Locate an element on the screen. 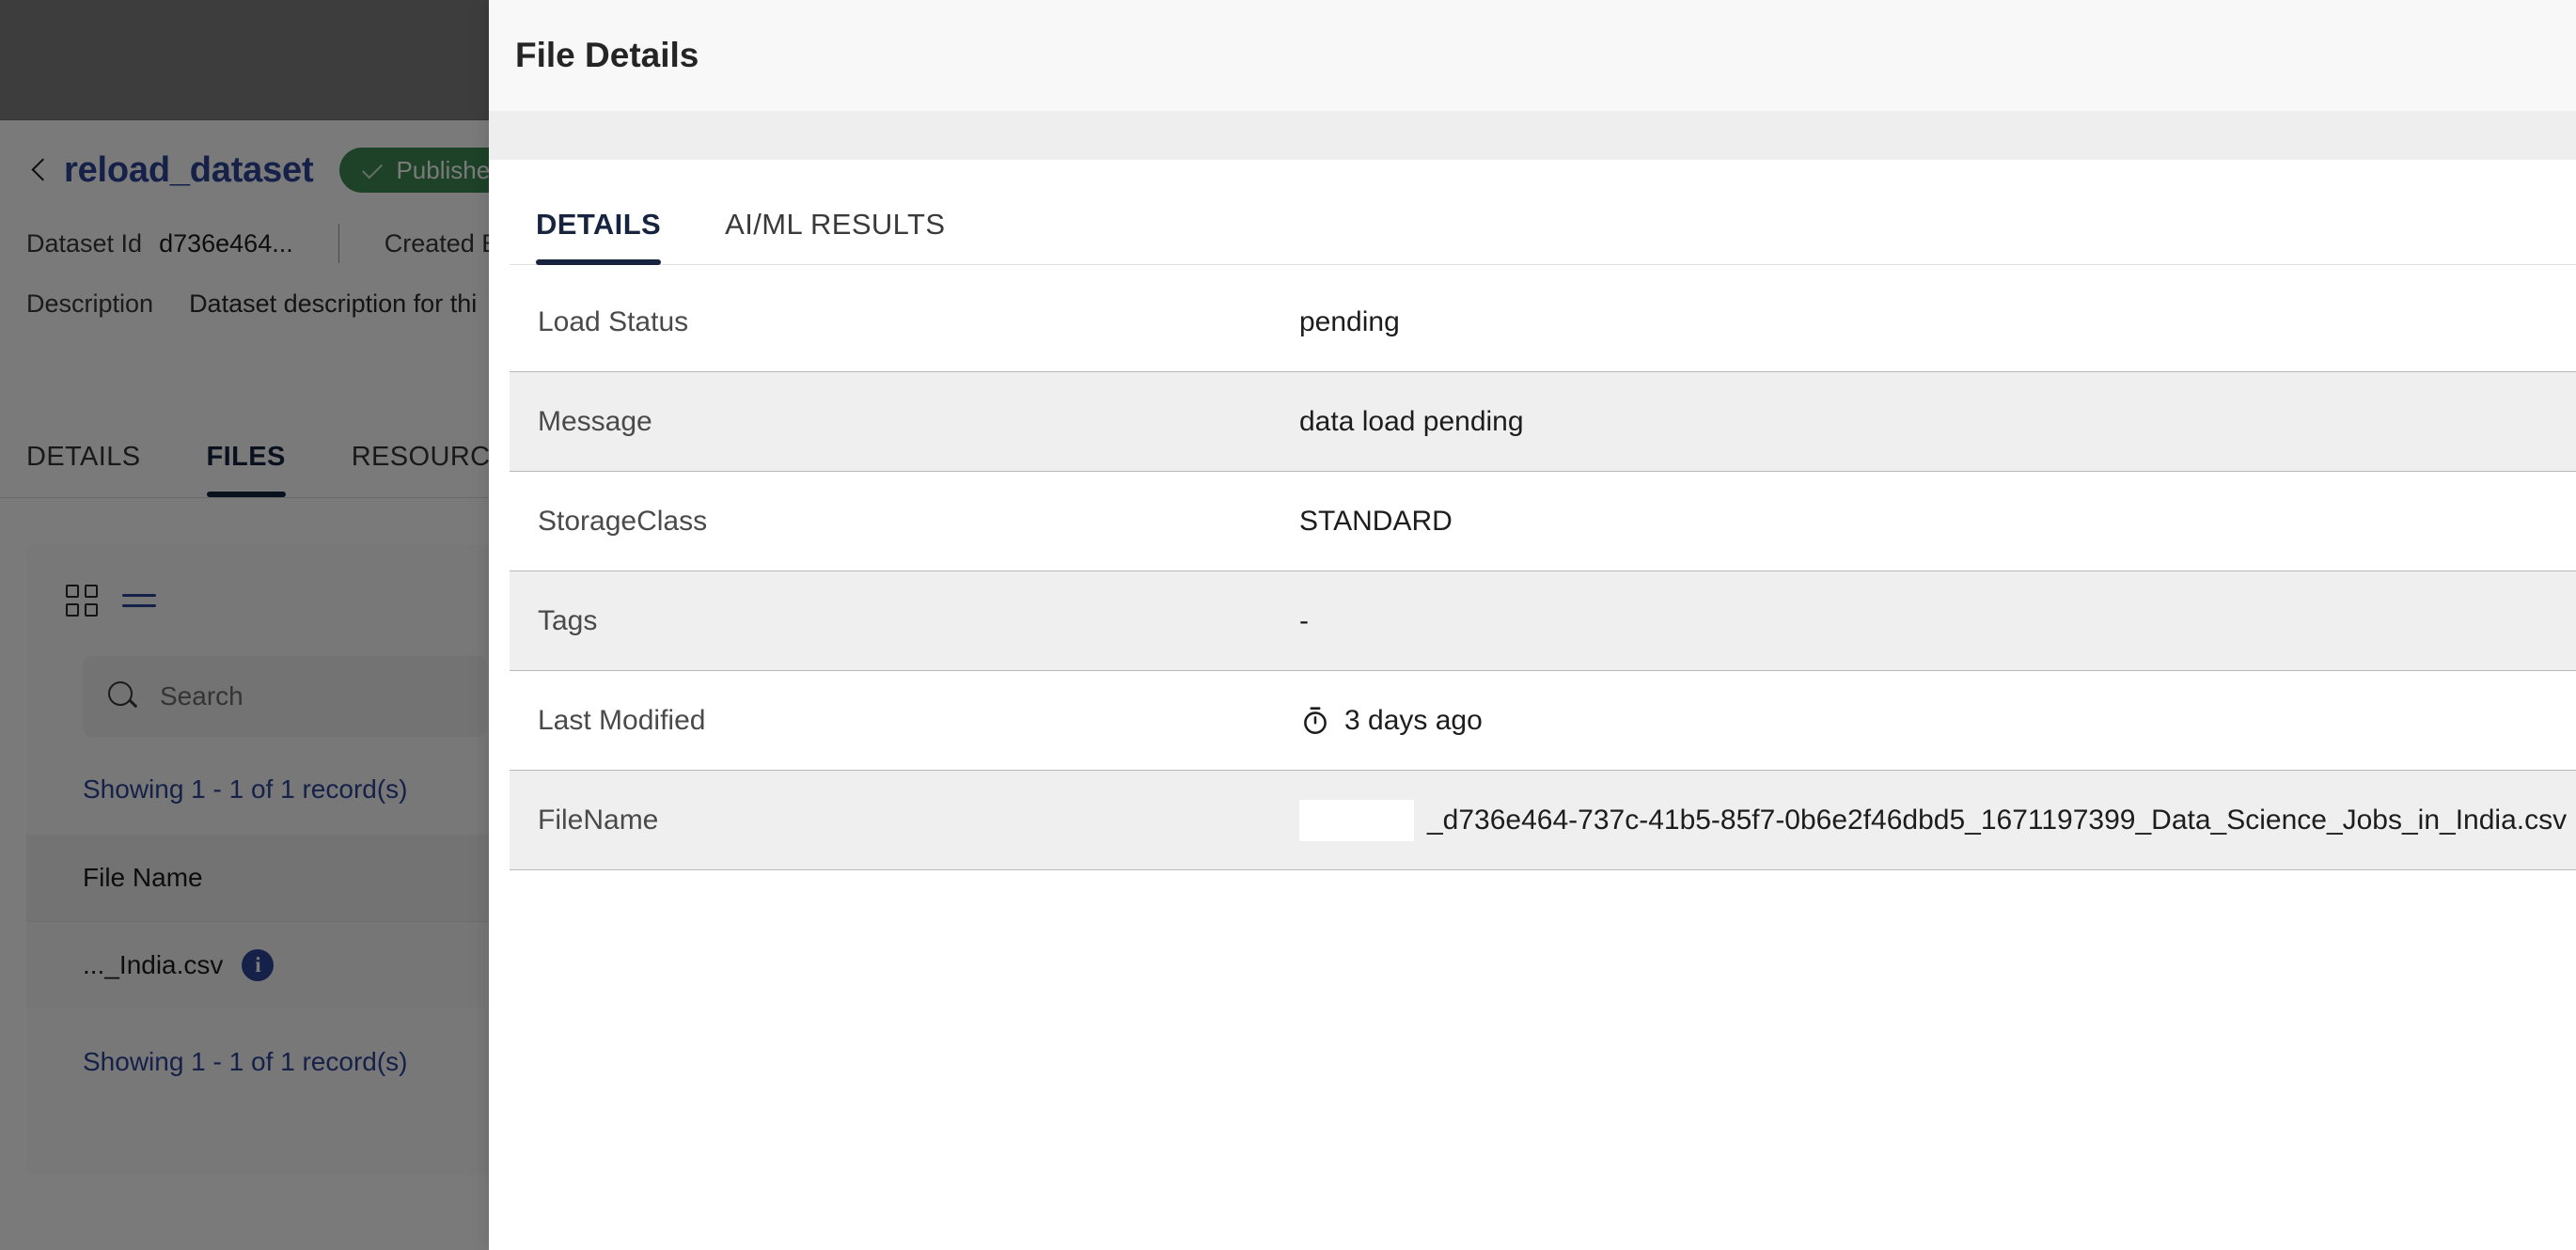  detail-value-wrapper: 3 days ago is located at coordinates (1391, 721).